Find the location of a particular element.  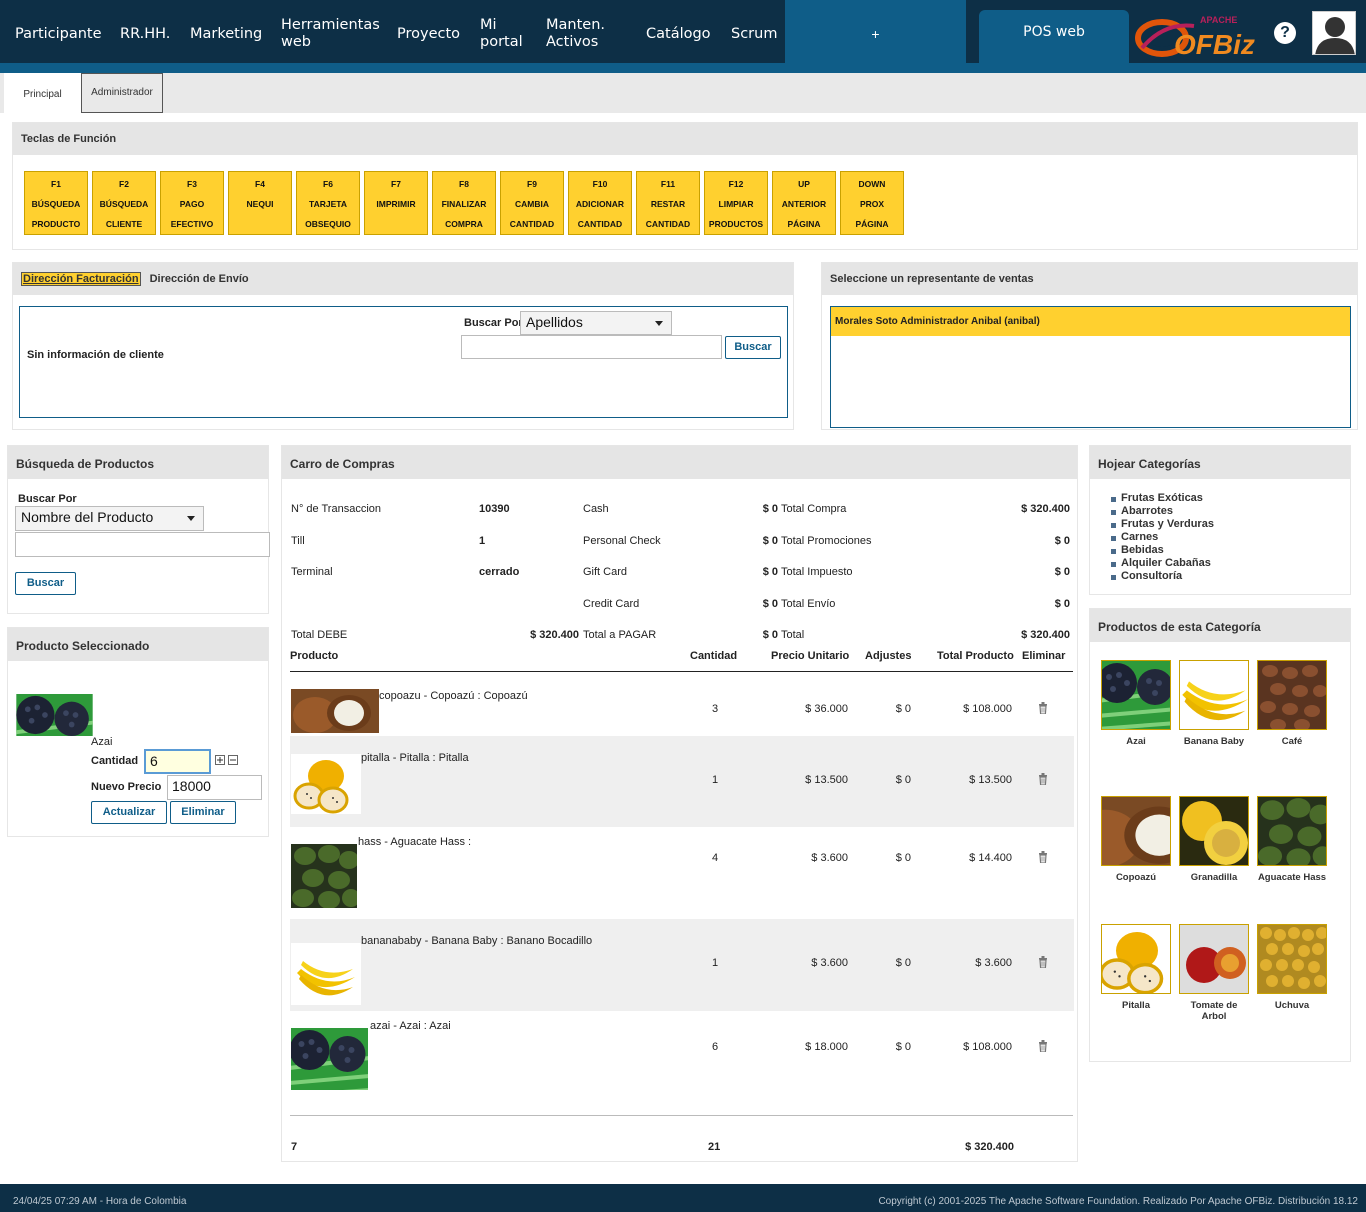

function-key-text: F2 is located at coordinates (124, 184).